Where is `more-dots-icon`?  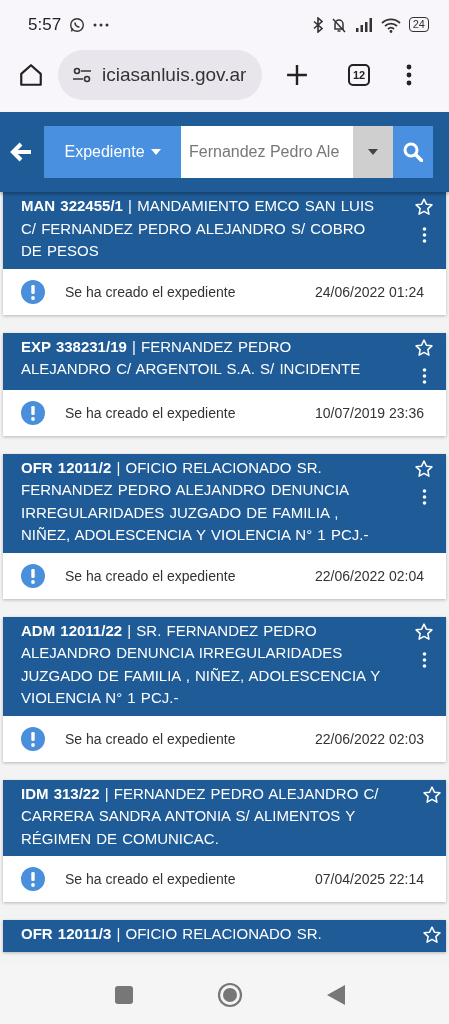 more-dots-icon is located at coordinates (101, 24).